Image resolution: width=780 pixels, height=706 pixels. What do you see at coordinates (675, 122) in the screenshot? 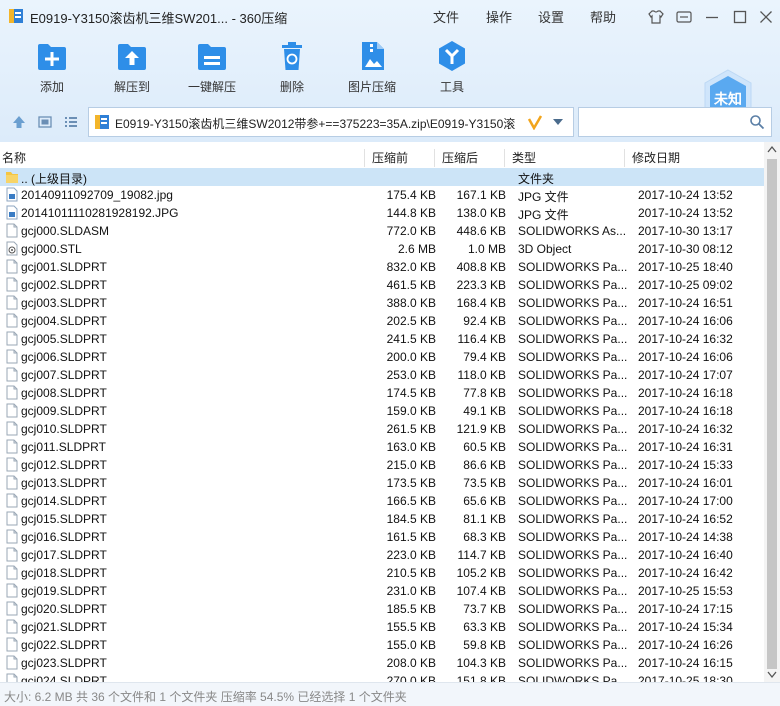
I see `search-input` at bounding box center [675, 122].